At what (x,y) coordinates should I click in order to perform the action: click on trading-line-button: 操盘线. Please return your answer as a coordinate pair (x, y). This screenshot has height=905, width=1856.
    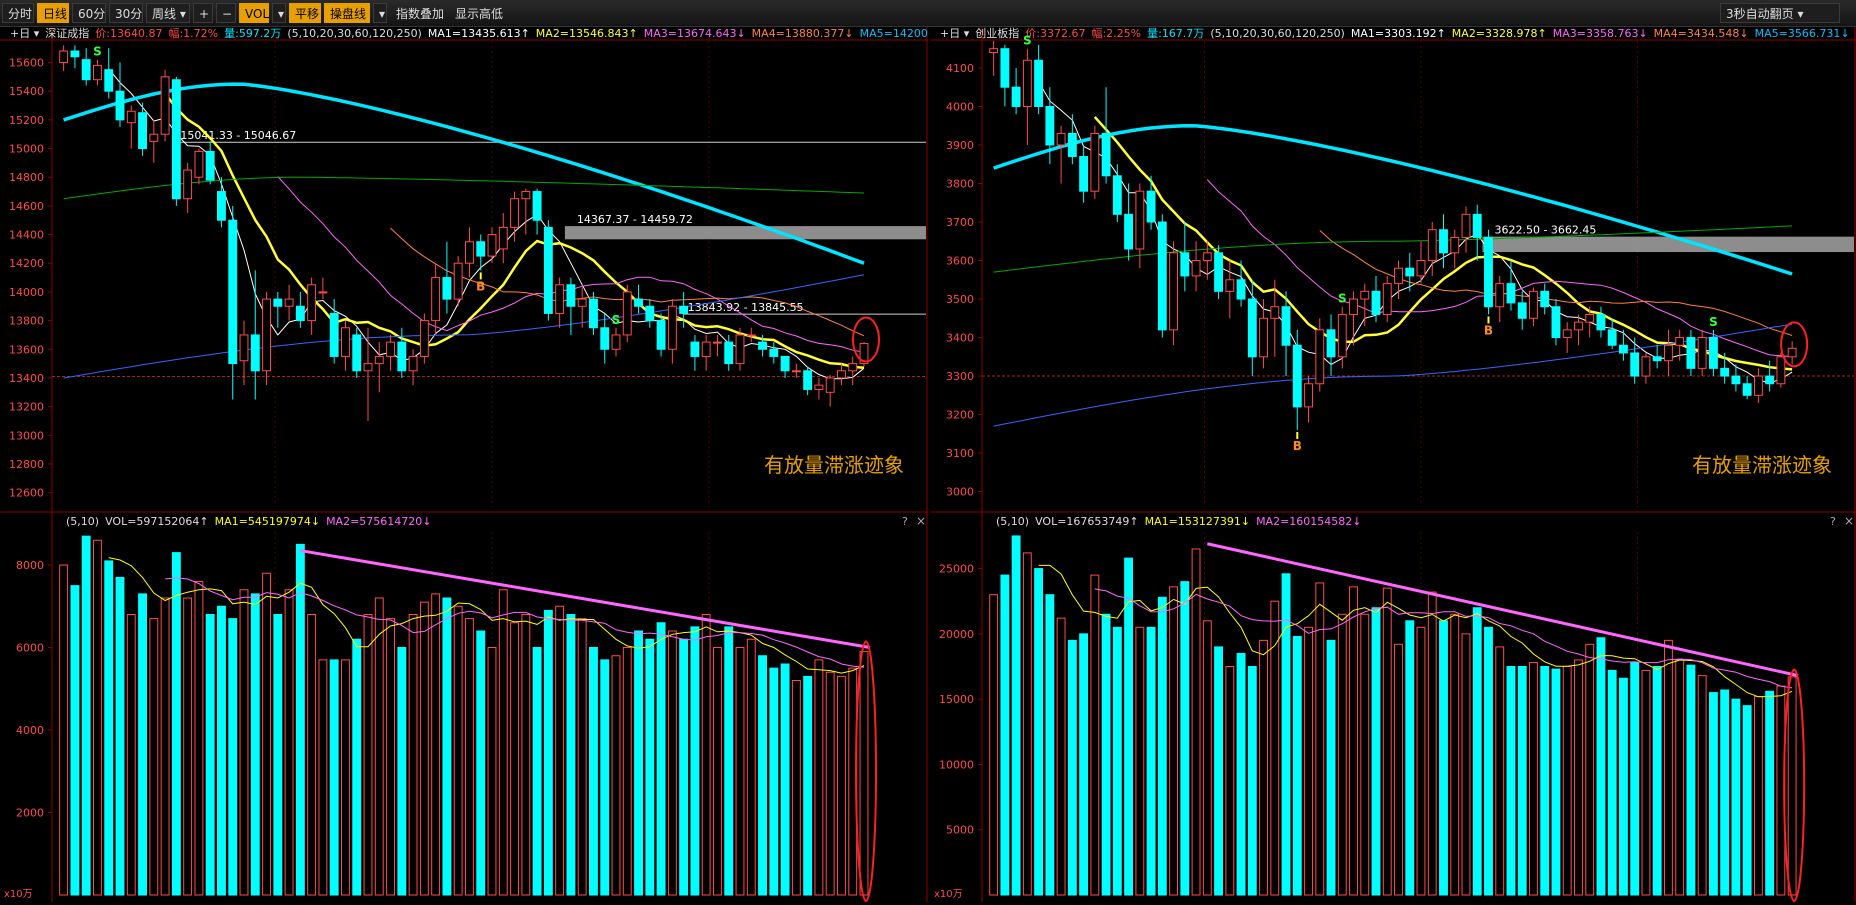
    Looking at the image, I should click on (347, 13).